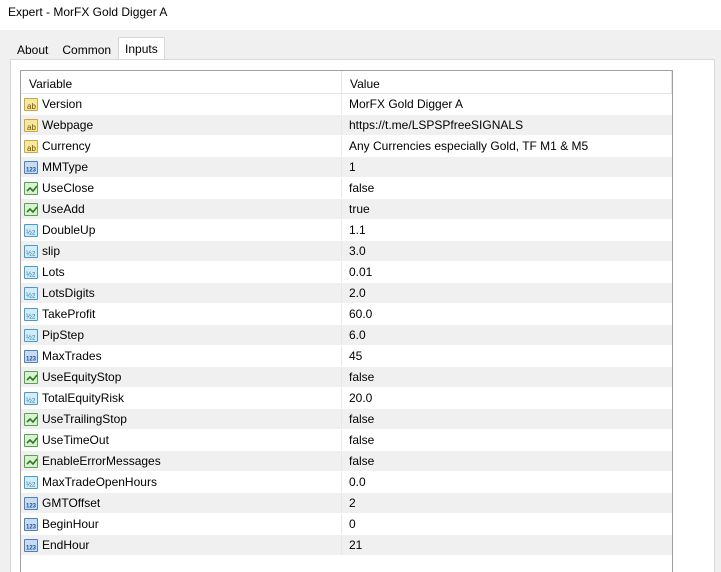 The height and width of the screenshot is (572, 721). Describe the element at coordinates (507, 209) in the screenshot. I see `value-cell: true` at that location.